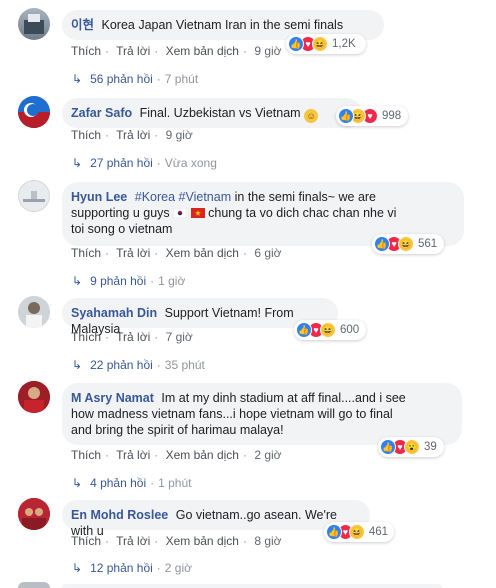 This screenshot has width=496, height=588. I want to click on korea-flag-icon, so click(180, 213).